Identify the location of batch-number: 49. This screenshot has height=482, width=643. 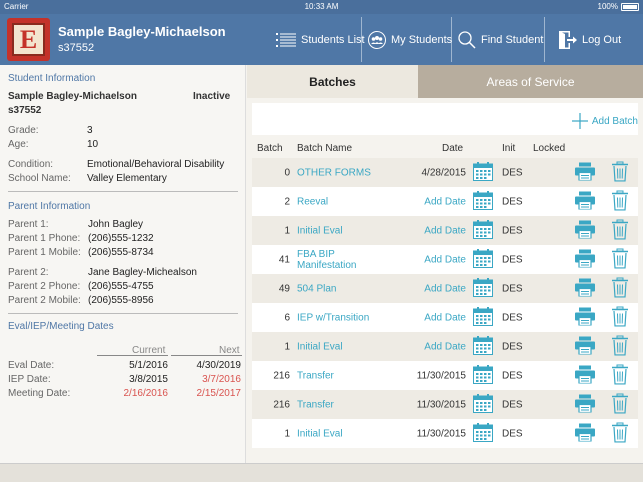
(284, 288).